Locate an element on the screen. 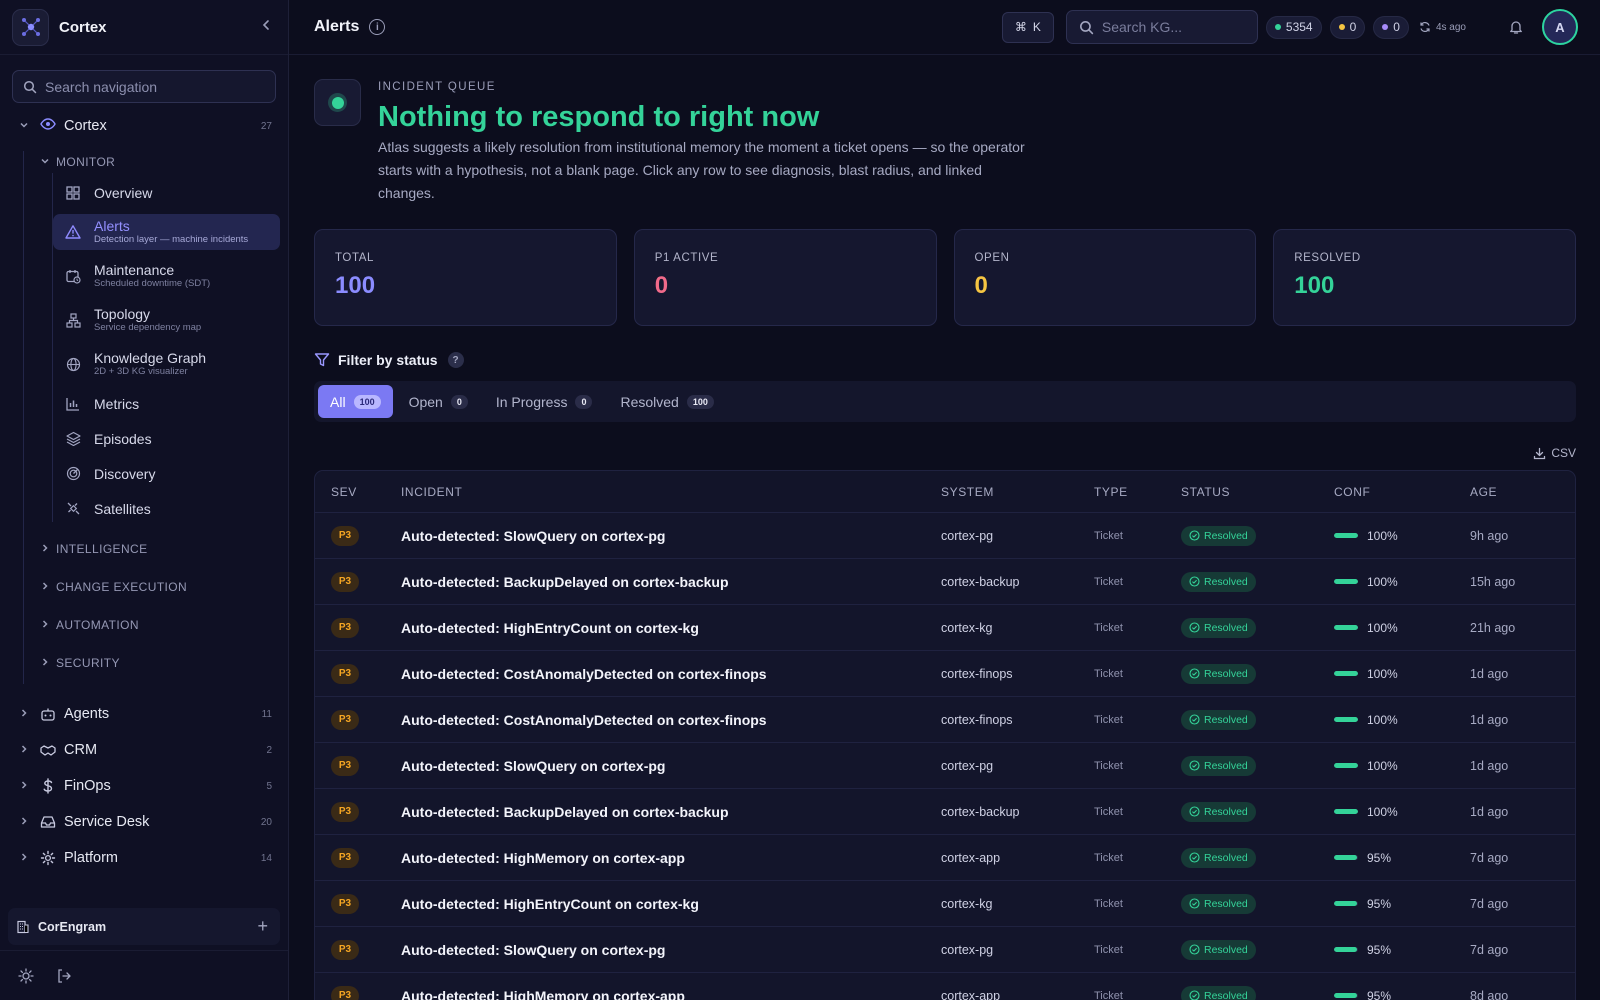 This screenshot has height=1000, width=1600. sidebar-footer is located at coordinates (144, 975).